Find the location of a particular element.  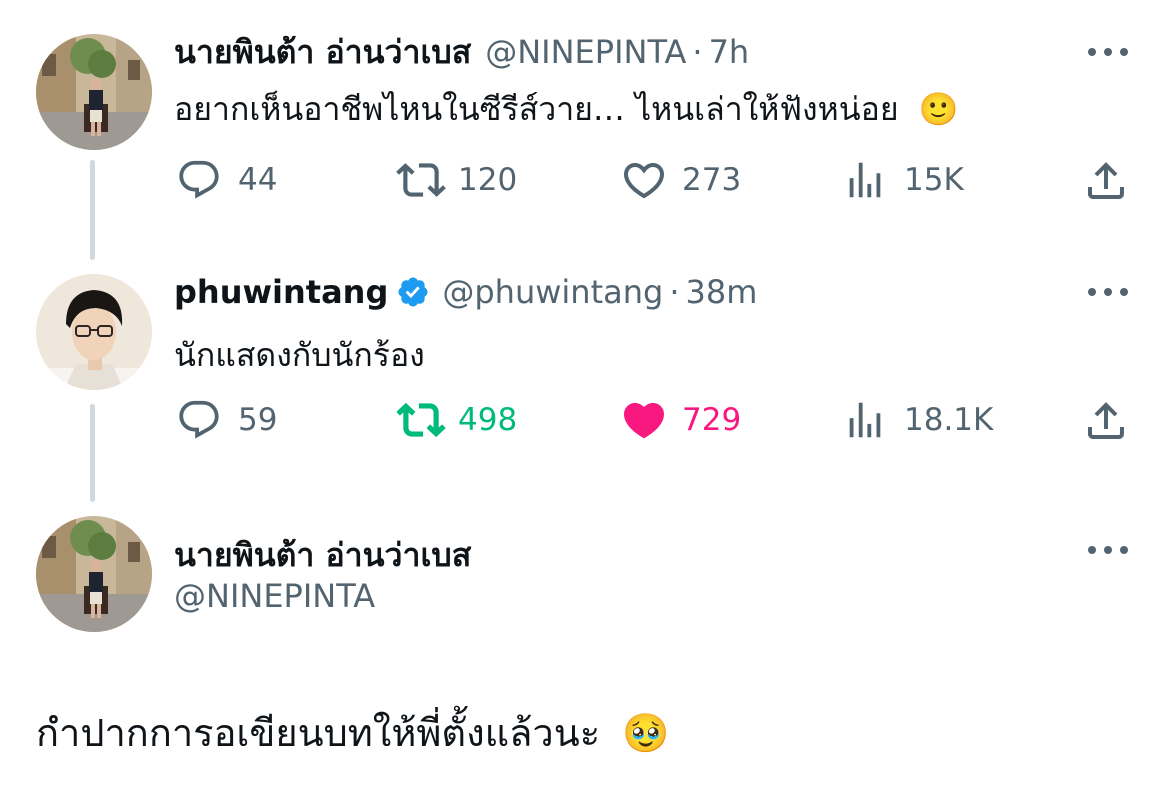

like-button: 729 is located at coordinates (680, 420).